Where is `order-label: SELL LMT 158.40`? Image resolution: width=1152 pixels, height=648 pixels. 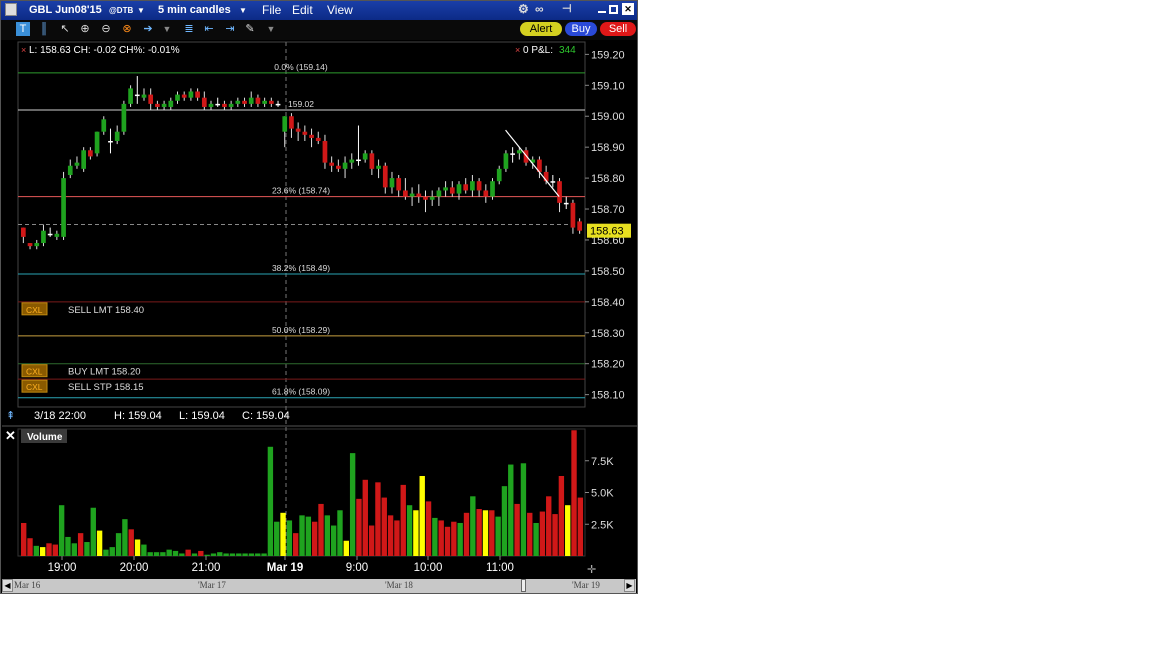 order-label: SELL LMT 158.40 is located at coordinates (106, 310).